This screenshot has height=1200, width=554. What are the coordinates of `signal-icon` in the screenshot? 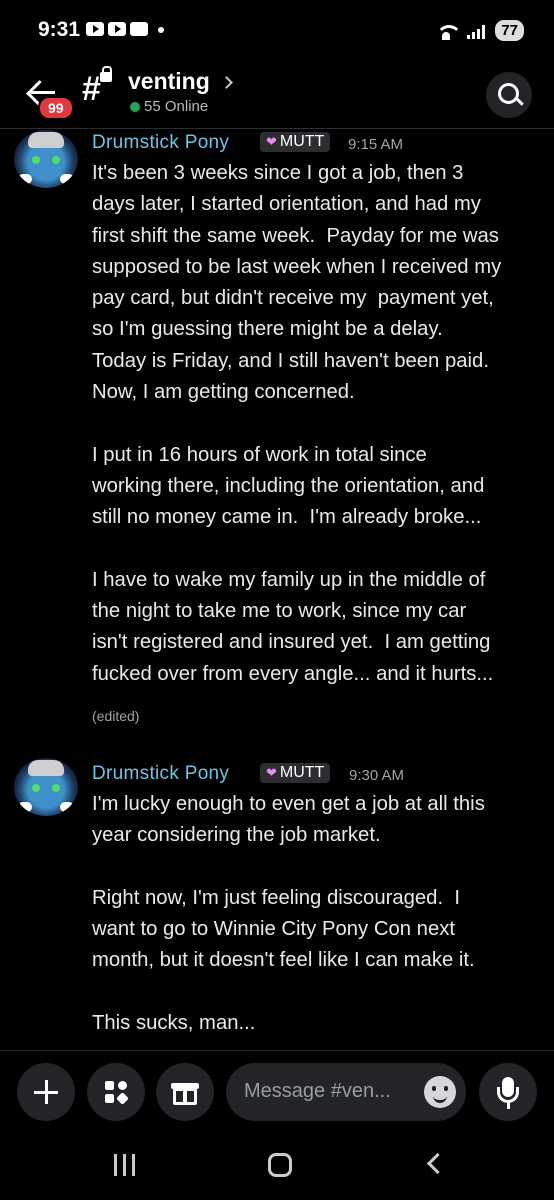 It's located at (476, 31).